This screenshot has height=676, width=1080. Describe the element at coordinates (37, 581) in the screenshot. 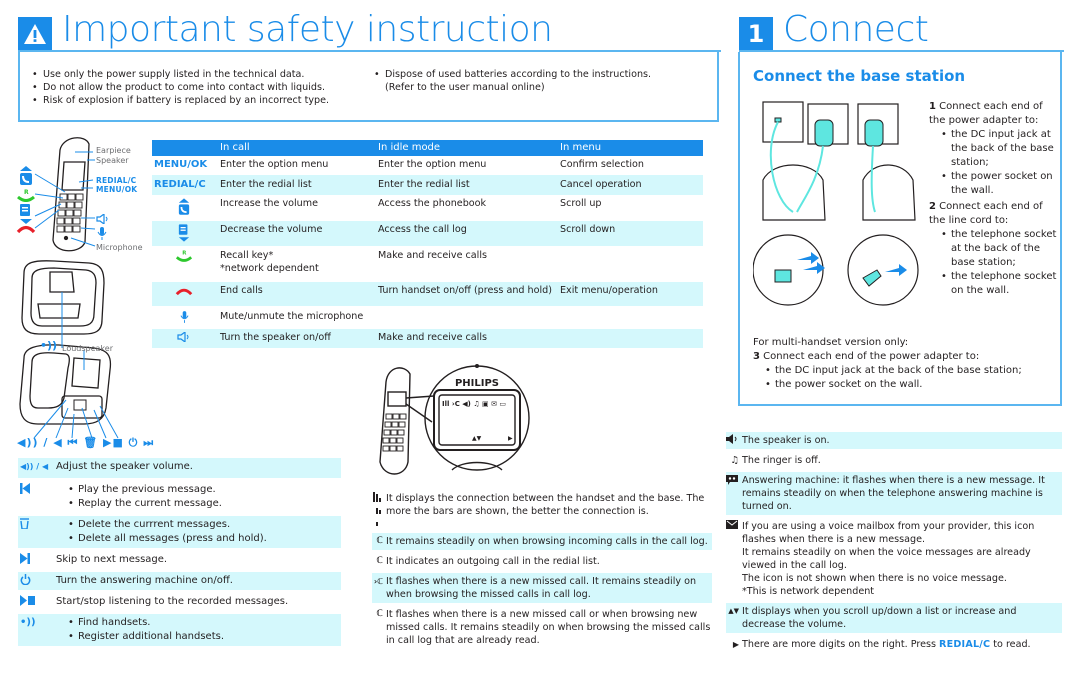

I see `power-icon` at that location.